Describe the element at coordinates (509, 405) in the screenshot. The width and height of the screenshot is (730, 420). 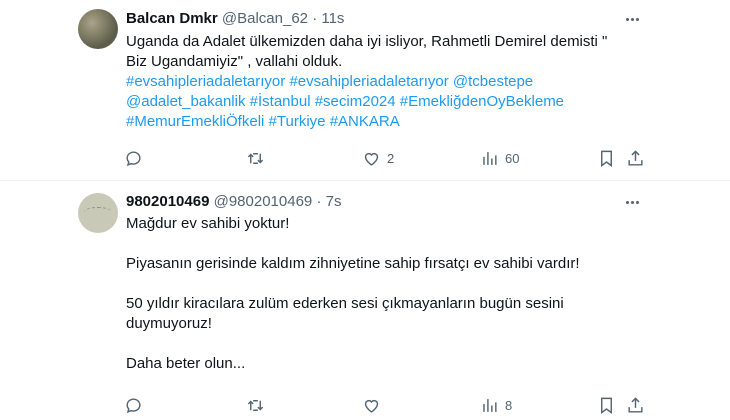
I see `view-count: 8` at that location.